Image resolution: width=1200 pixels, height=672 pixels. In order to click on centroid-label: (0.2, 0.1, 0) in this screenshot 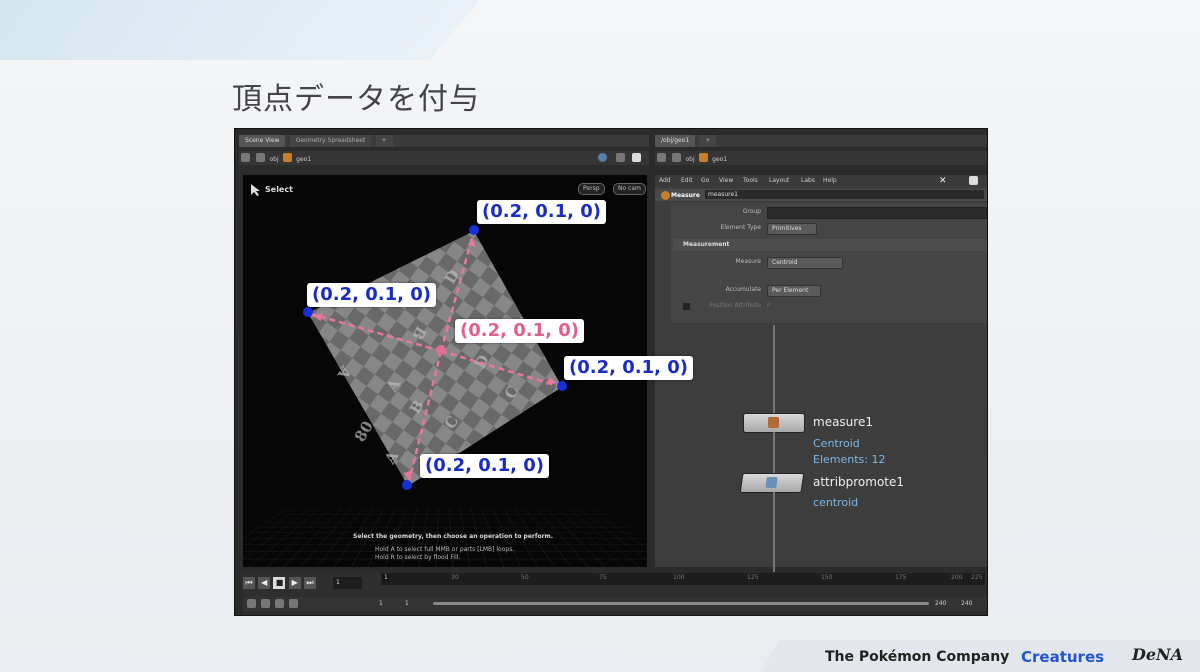, I will do `click(519, 331)`.